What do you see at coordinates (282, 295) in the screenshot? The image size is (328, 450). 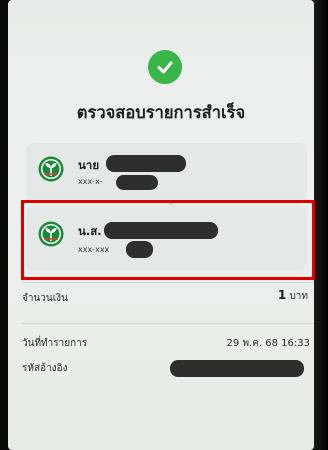 I see `amount-number: 1` at bounding box center [282, 295].